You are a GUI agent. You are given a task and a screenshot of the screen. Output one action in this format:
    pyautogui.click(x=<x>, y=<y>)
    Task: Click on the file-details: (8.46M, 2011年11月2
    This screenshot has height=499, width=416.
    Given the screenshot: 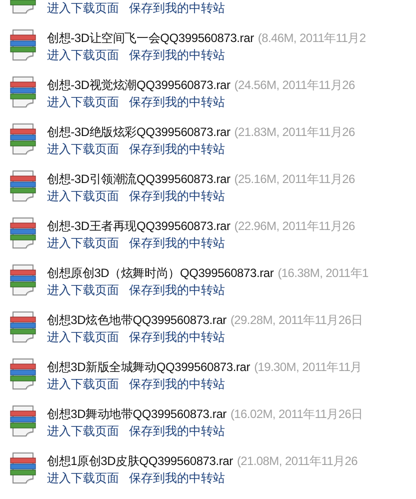 What is the action you would take?
    pyautogui.click(x=312, y=38)
    